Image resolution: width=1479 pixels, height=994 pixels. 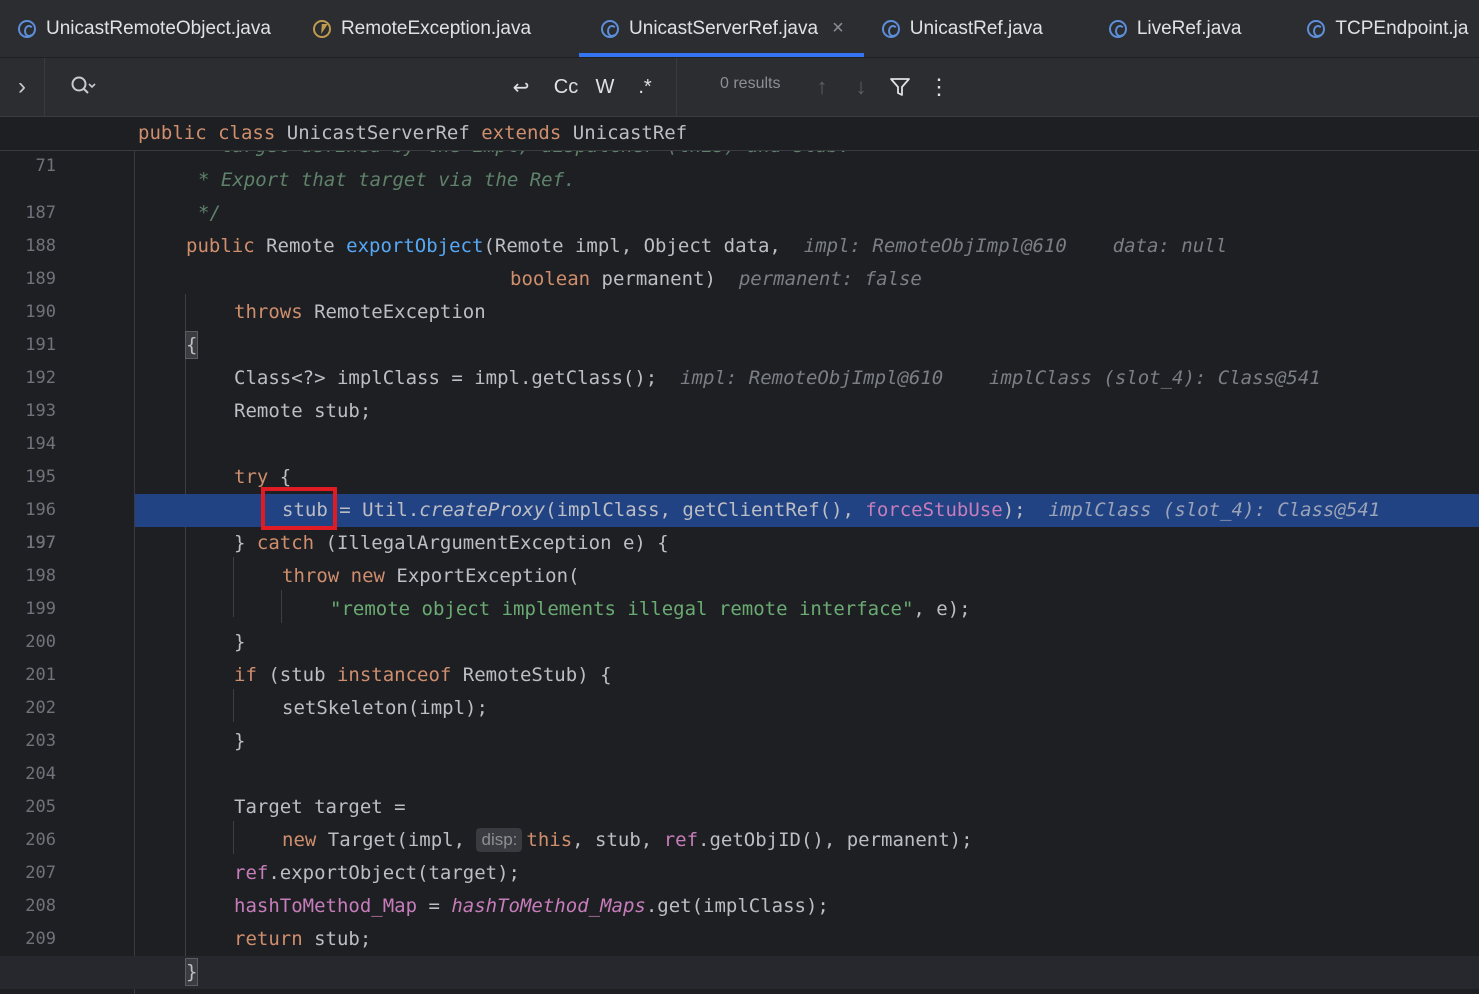 What do you see at coordinates (739, 886) in the screenshot?
I see `code-line: 208 ref.exportObject(target);` at bounding box center [739, 886].